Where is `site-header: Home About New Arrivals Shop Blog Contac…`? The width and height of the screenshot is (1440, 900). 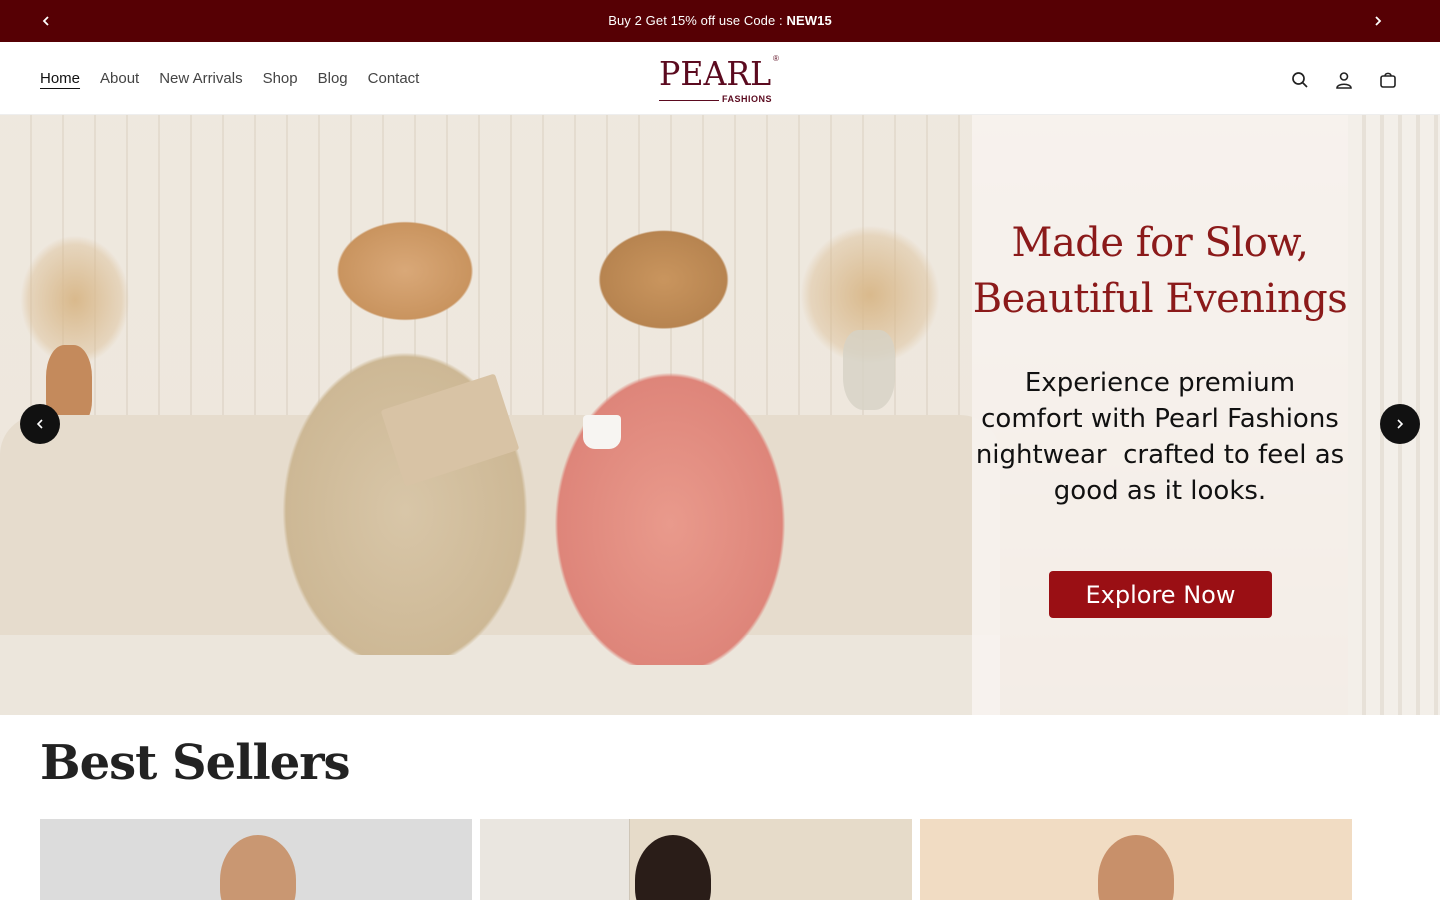 site-header: Home About New Arrivals Shop Blog Contac… is located at coordinates (720, 78).